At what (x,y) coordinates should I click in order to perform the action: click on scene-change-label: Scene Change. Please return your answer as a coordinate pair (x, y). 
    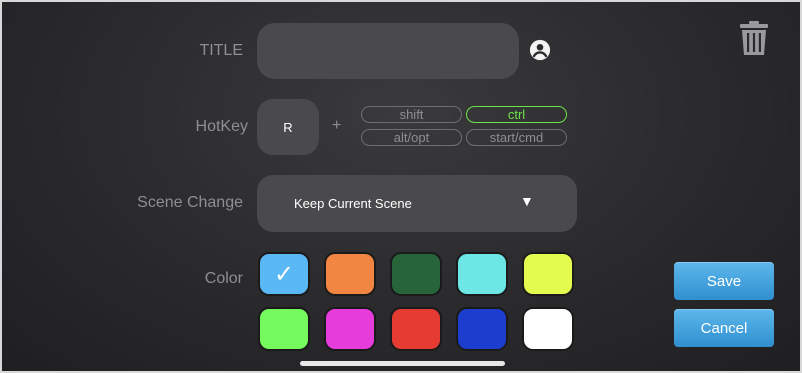
    Looking at the image, I should click on (190, 202).